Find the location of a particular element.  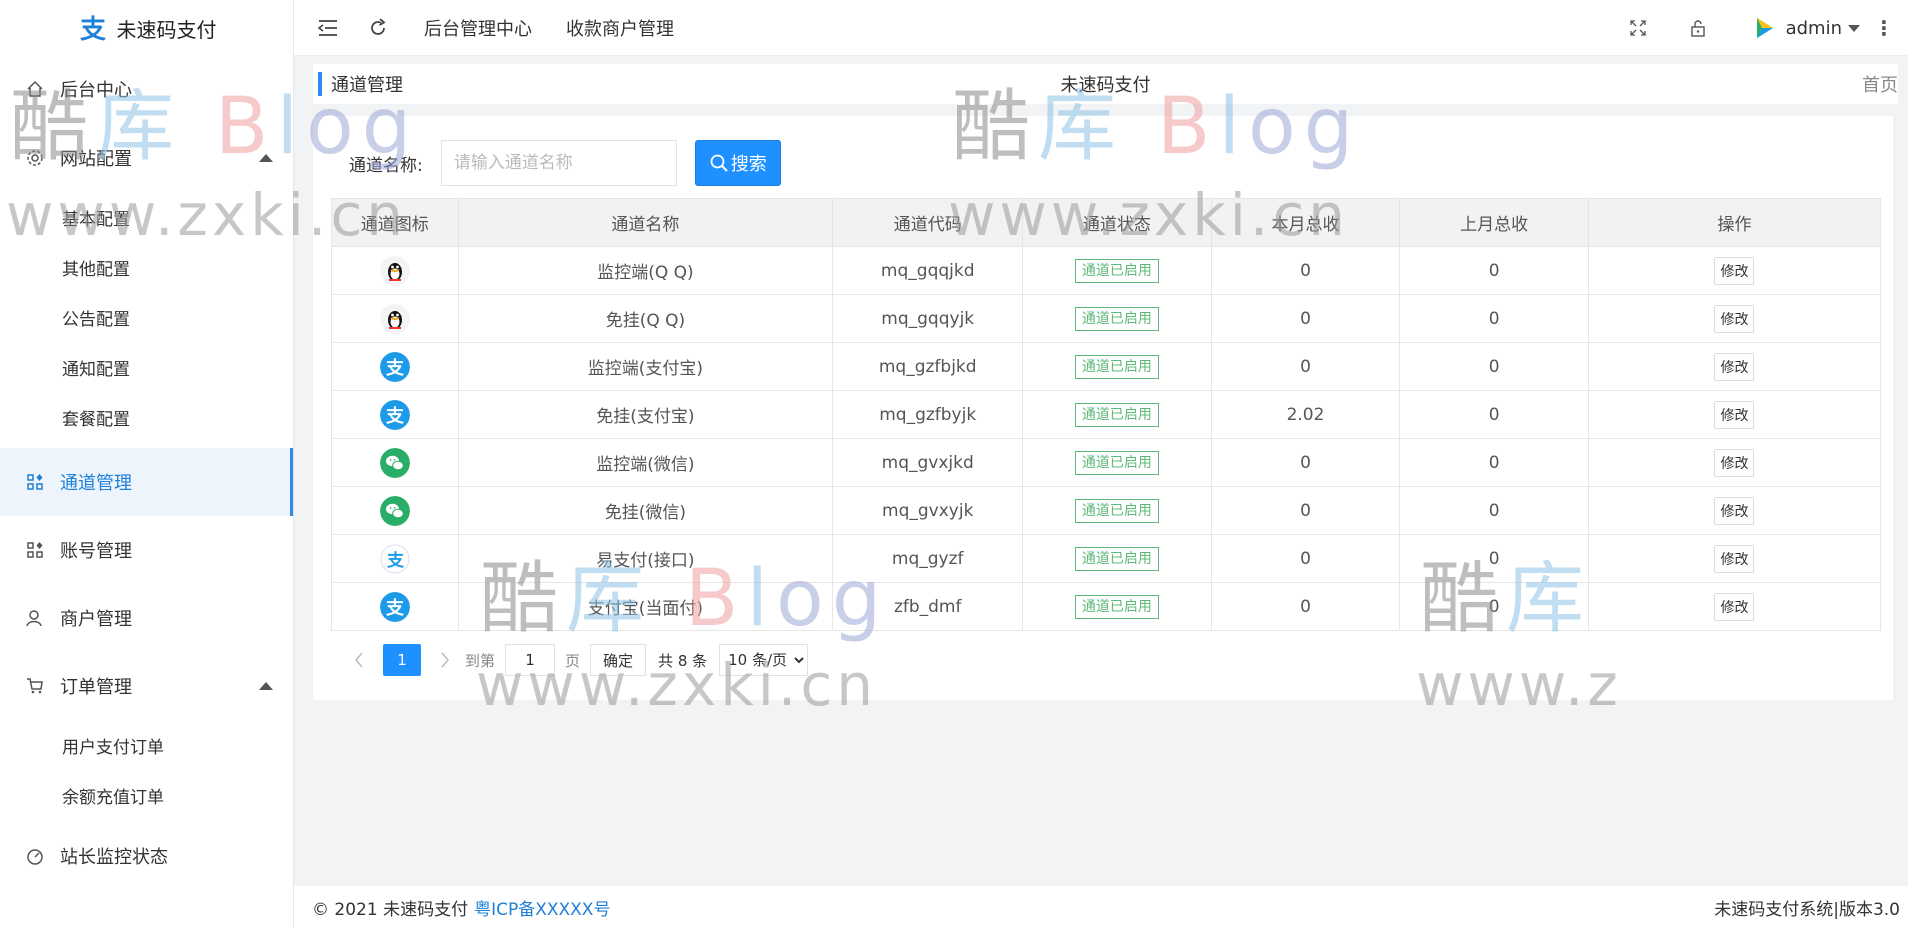

lock-icon is located at coordinates (1698, 28).